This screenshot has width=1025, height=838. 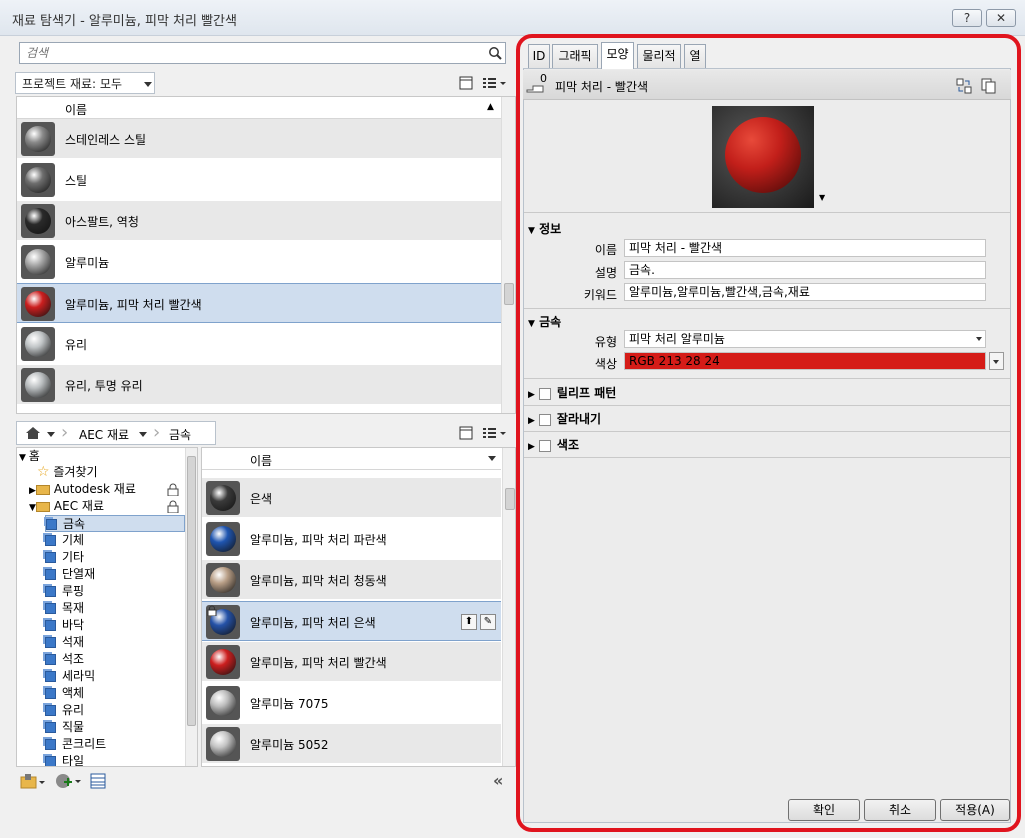 What do you see at coordinates (805, 270) in the screenshot?
I see `description-field: 금속.` at bounding box center [805, 270].